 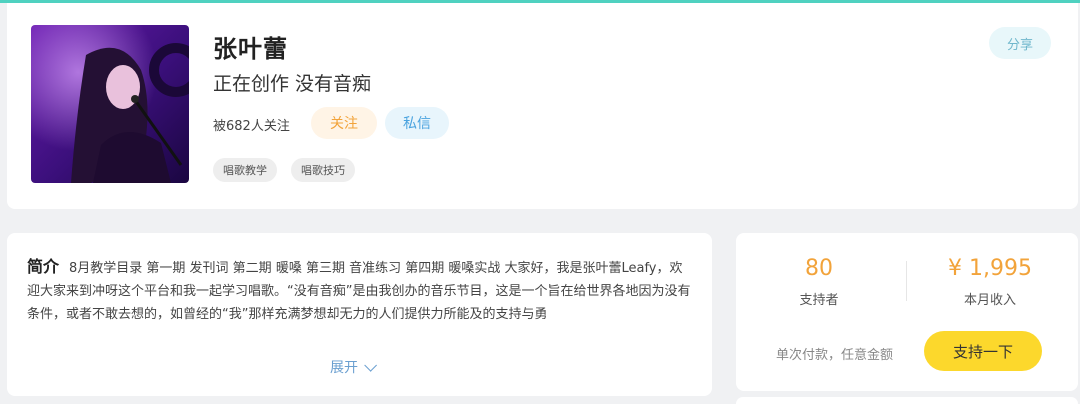 I want to click on payment-note: 单次付款，任意金额, so click(x=835, y=355).